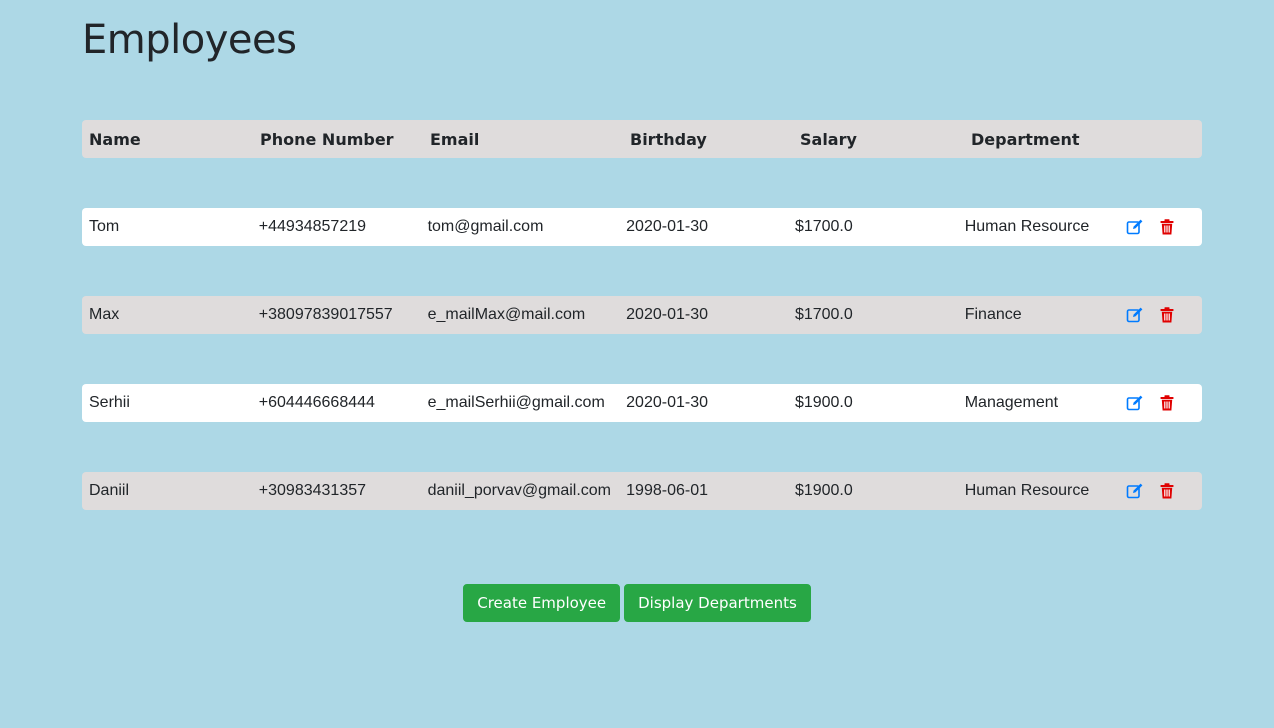 The height and width of the screenshot is (728, 1274). What do you see at coordinates (485, 226) in the screenshot?
I see `cell-email: tom@gmail.com` at bounding box center [485, 226].